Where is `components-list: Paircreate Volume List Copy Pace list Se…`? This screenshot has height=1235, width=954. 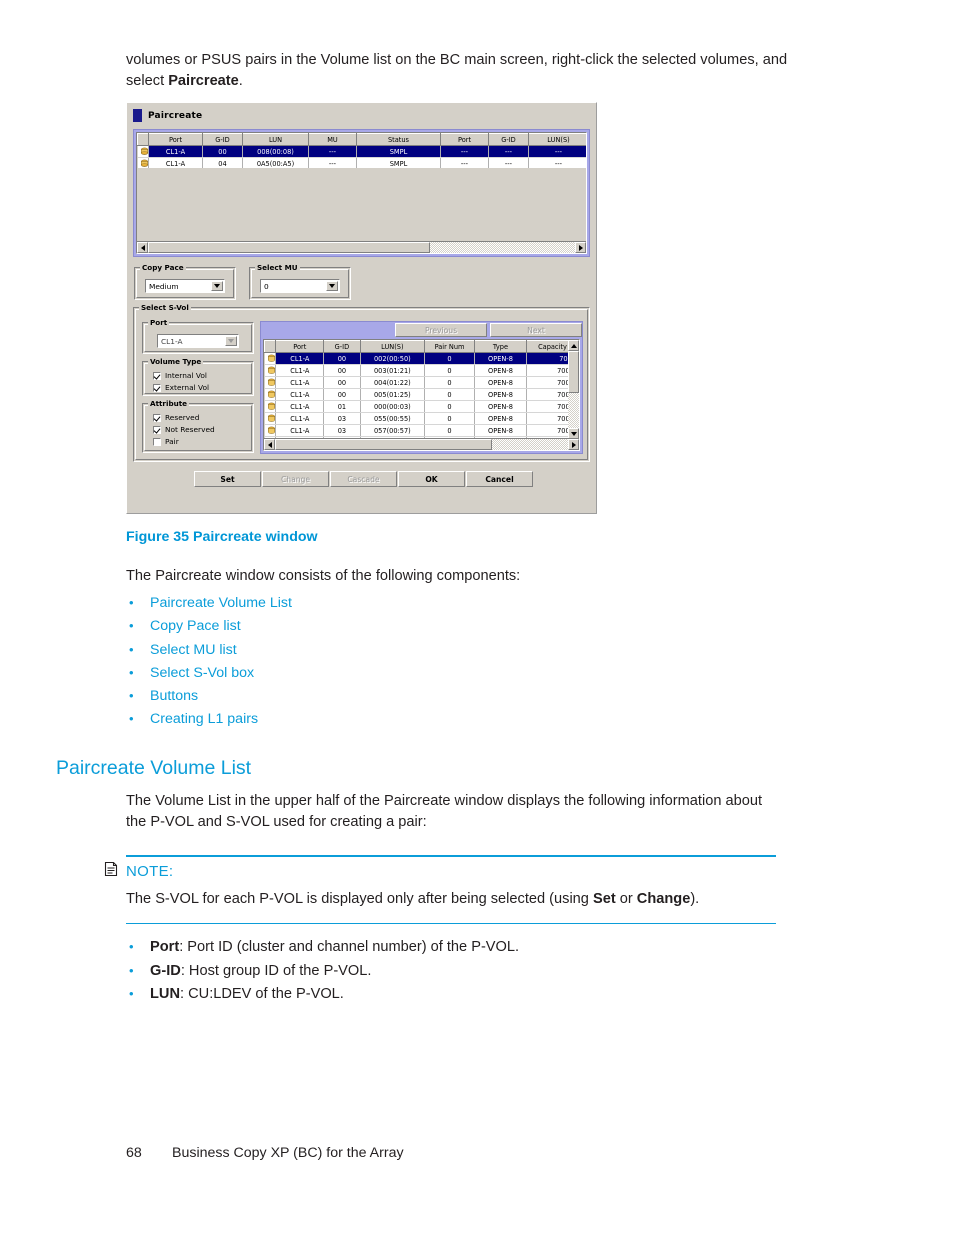
components-list: Paircreate Volume List Copy Pace list Se… is located at coordinates (209, 661).